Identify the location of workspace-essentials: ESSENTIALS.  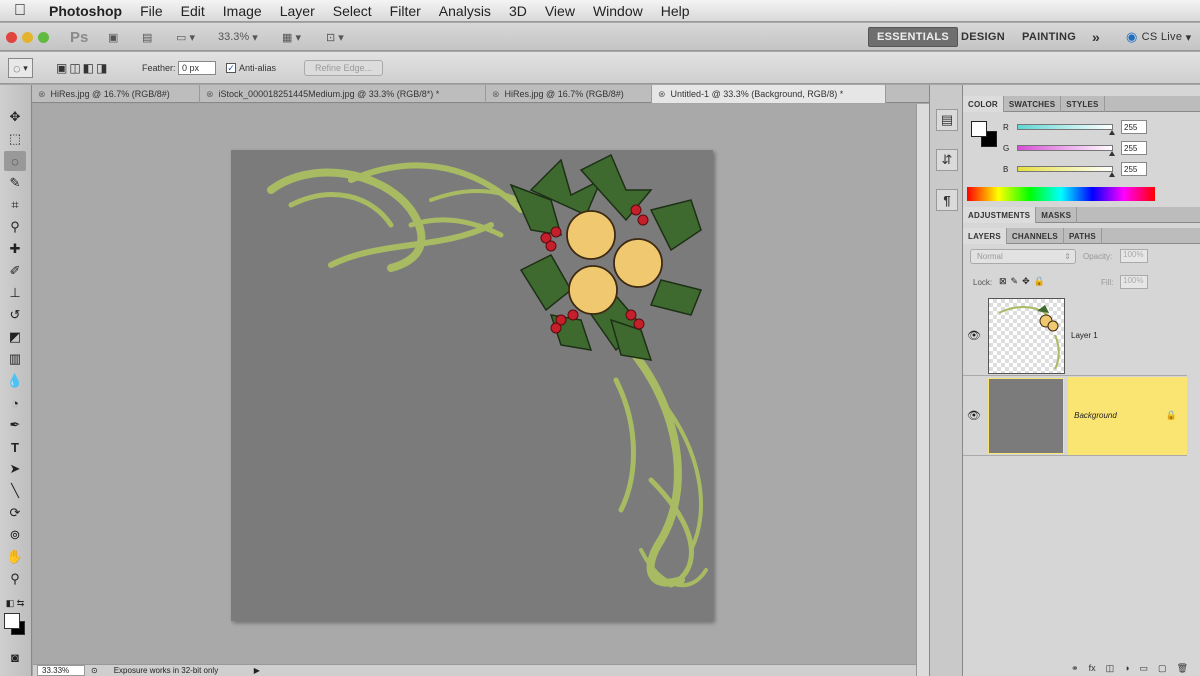
(913, 37).